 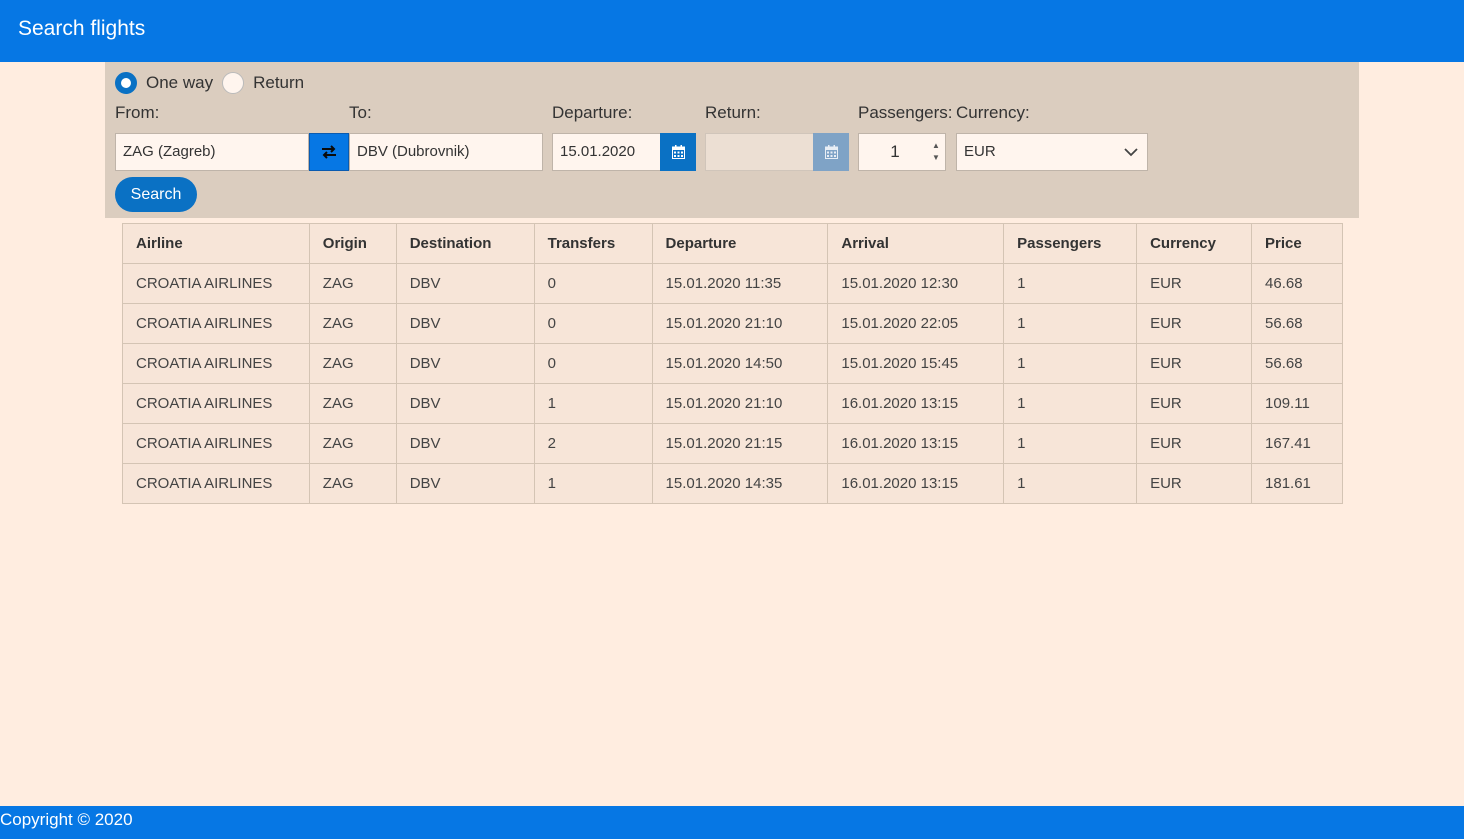 I want to click on stepper-down-icon: ▼, so click(x=936, y=158).